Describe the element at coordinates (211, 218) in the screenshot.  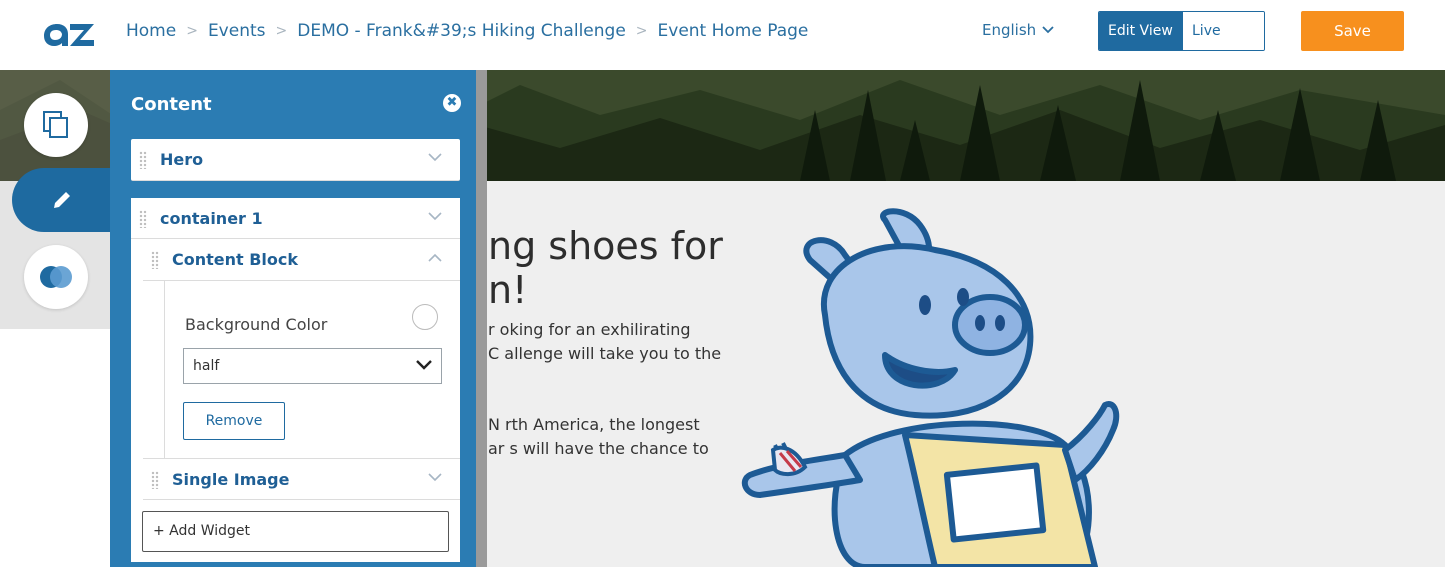
I see `widget-label: container 1` at that location.